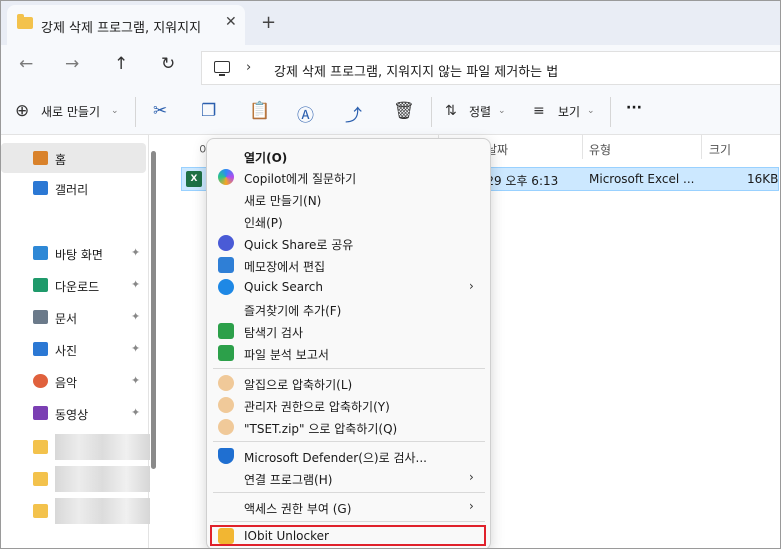  I want to click on breadcrumb-chevron-icon: ›, so click(248, 67).